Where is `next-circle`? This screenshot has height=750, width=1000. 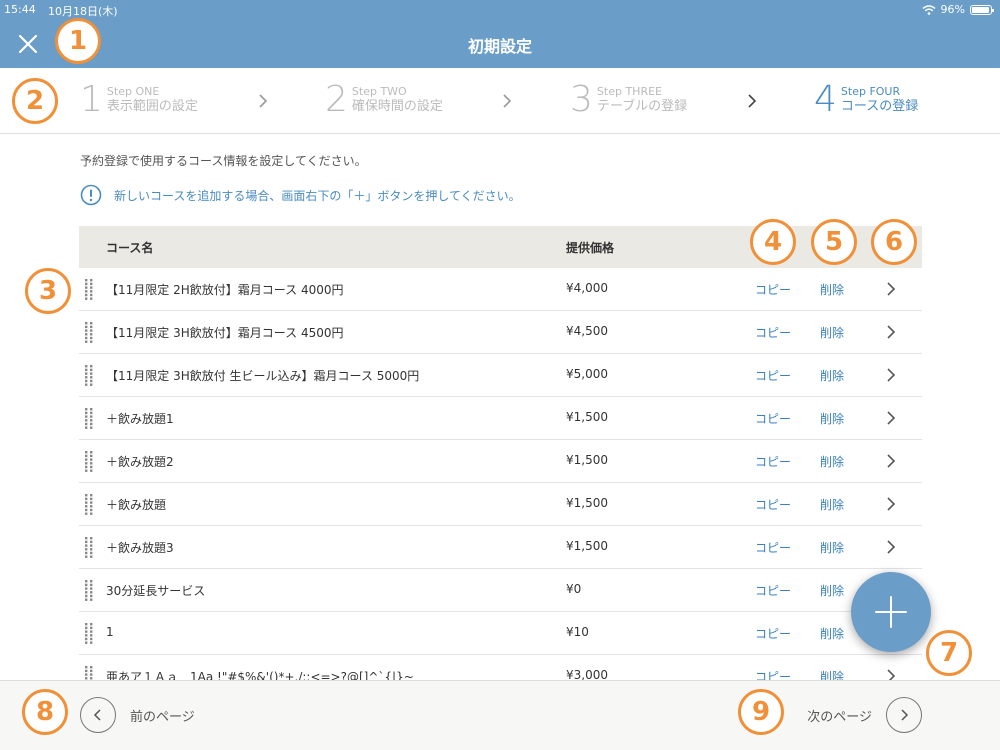
next-circle is located at coordinates (904, 715).